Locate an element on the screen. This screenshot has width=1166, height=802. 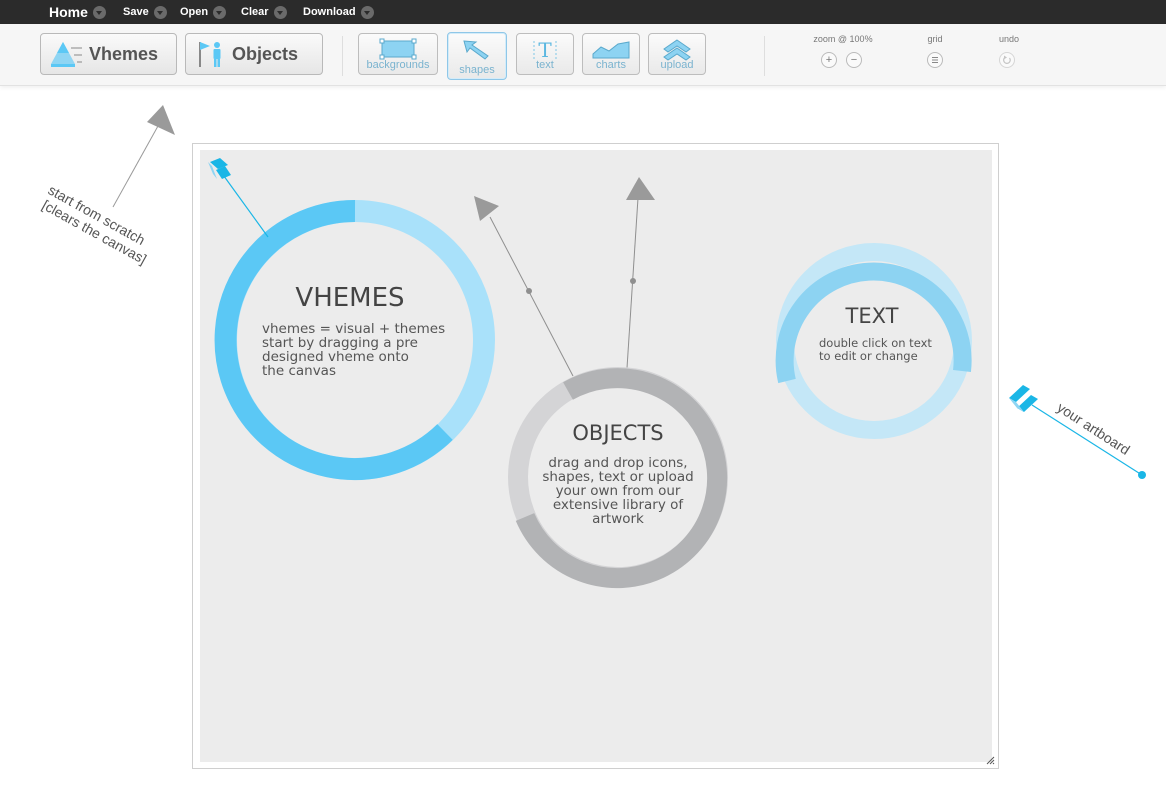
objects-line: shapes, text or upload is located at coordinates (618, 477).